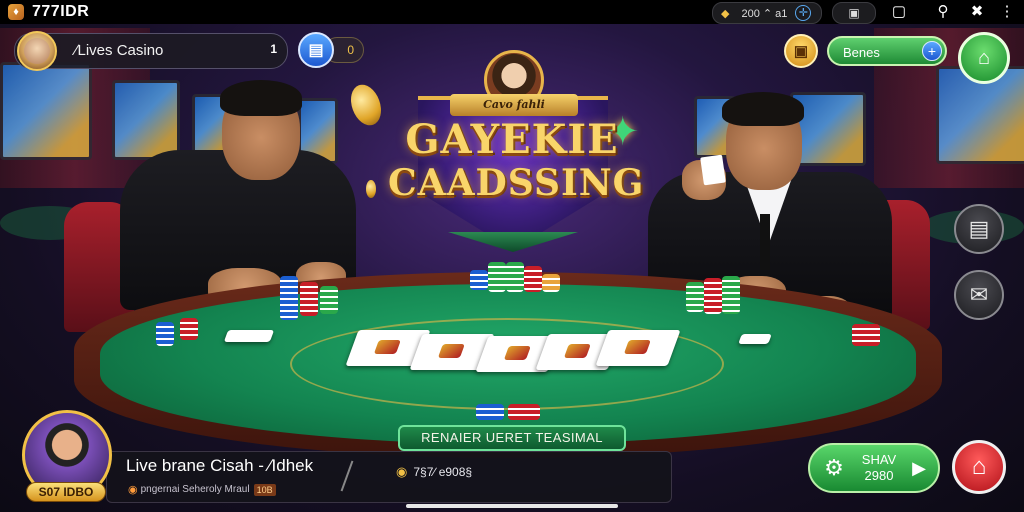 This screenshot has width=1024, height=512. I want to click on gift-button: ▣, so click(801, 51).